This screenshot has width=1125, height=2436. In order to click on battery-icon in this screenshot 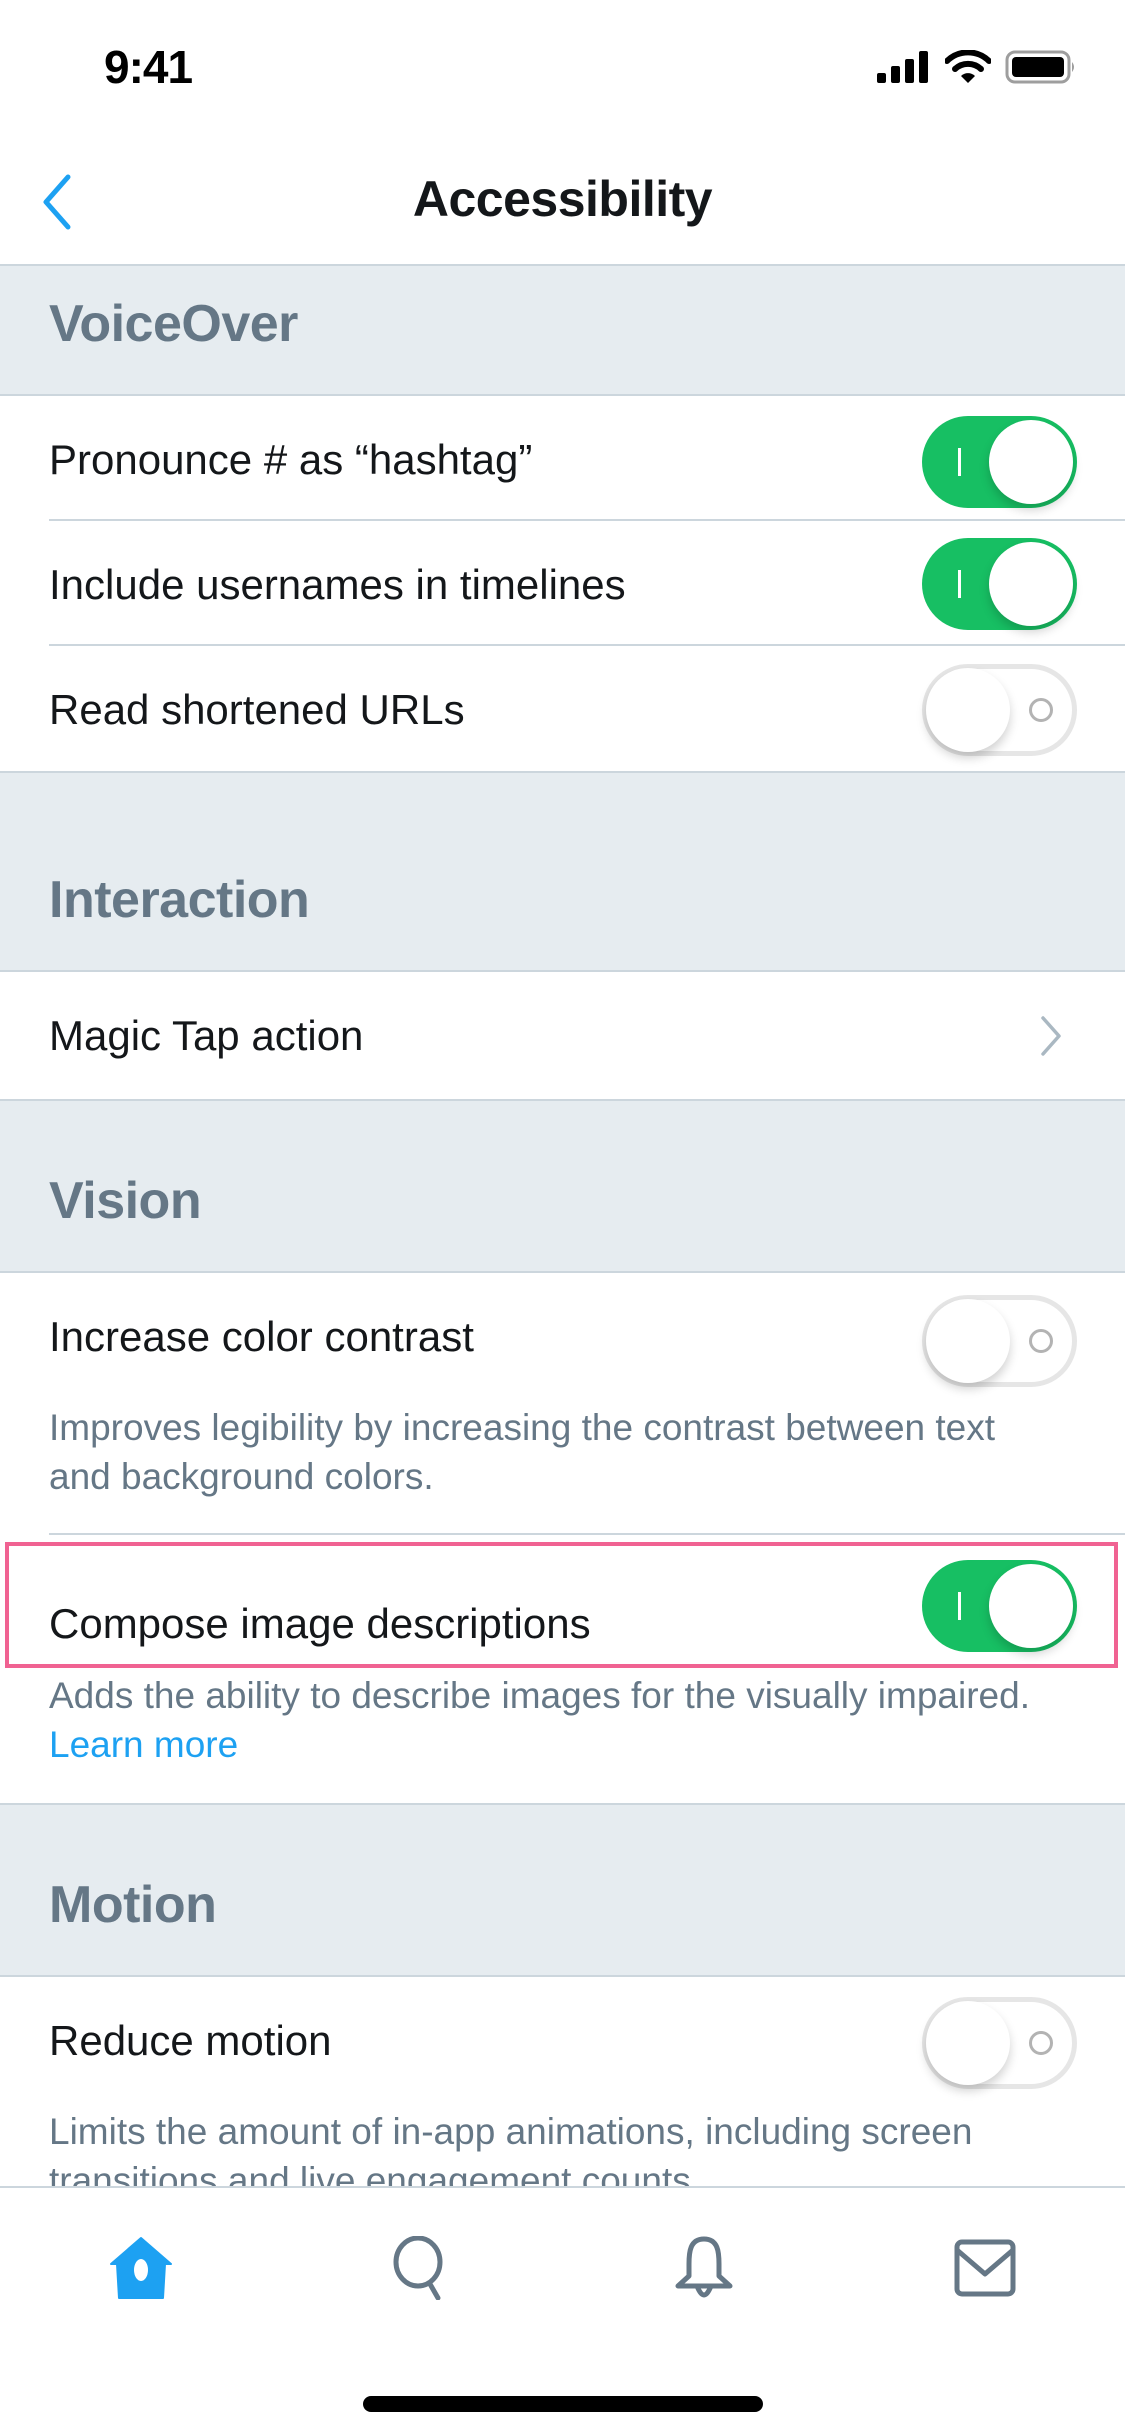, I will do `click(1039, 67)`.